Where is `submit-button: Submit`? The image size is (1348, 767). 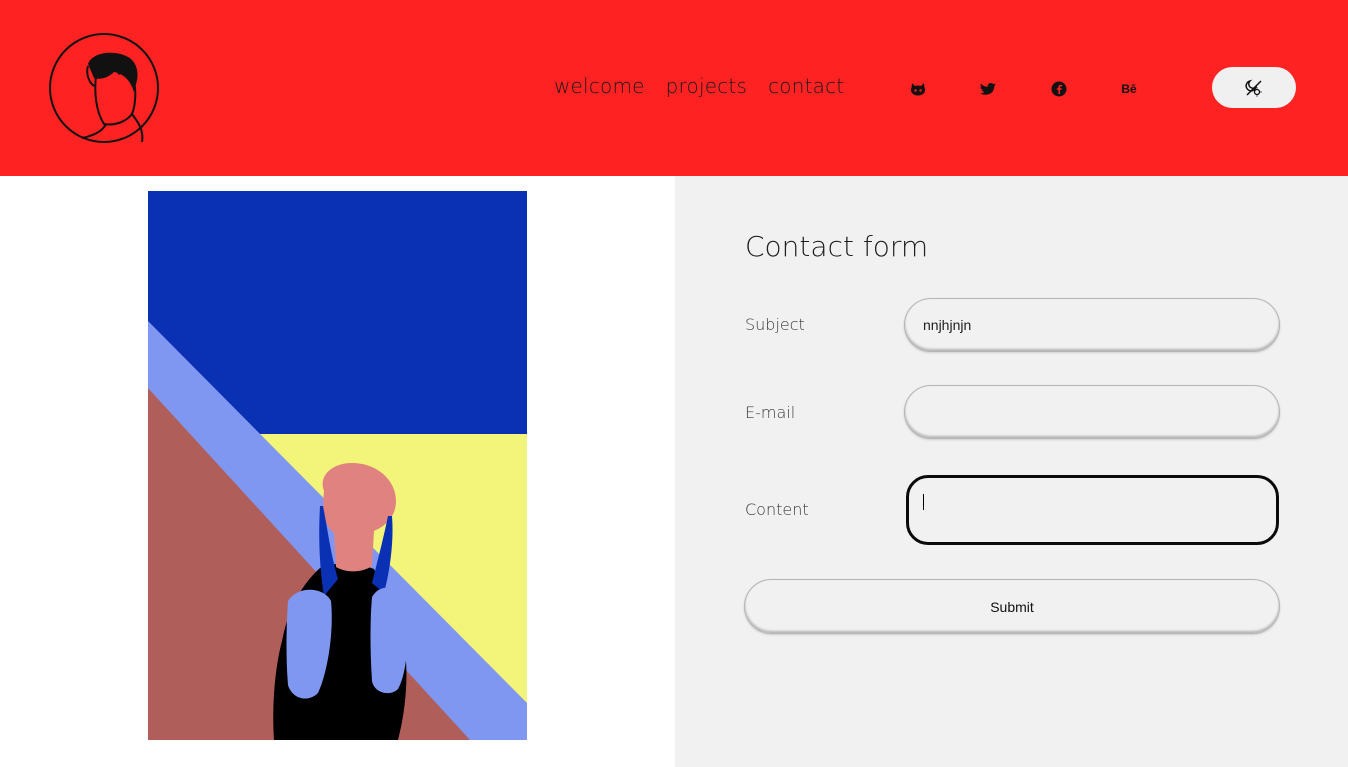 submit-button: Submit is located at coordinates (1012, 606).